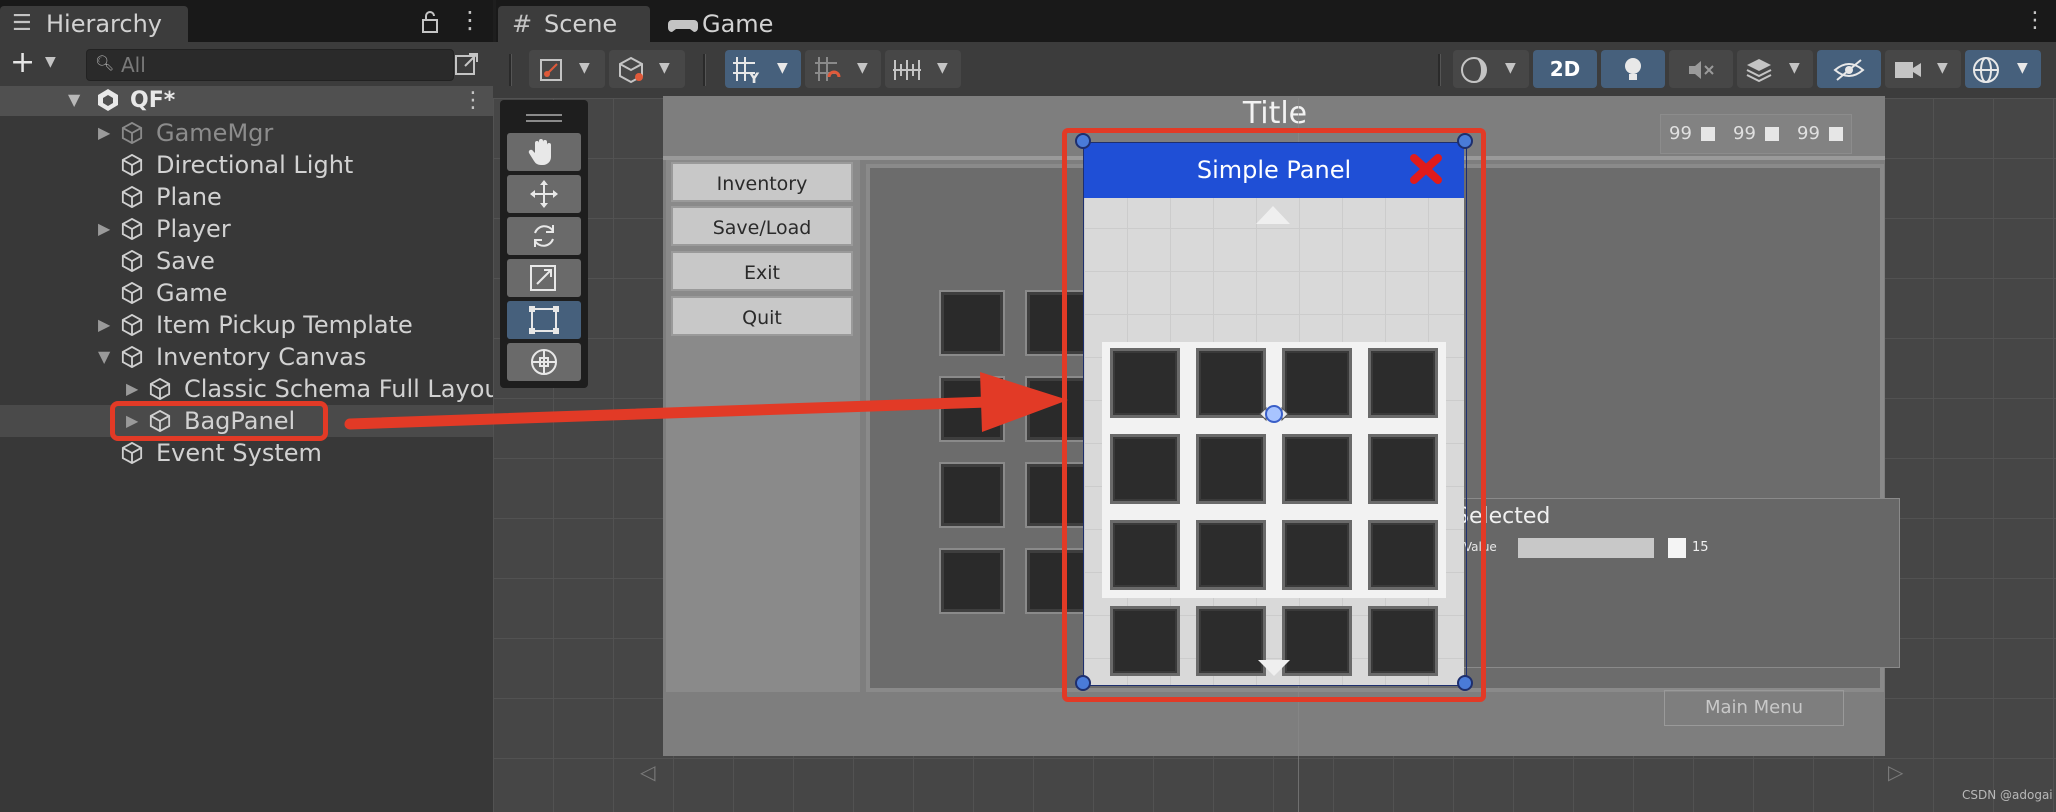 The height and width of the screenshot is (812, 2056). What do you see at coordinates (246, 261) in the screenshot?
I see `hierarchy-item: Save` at bounding box center [246, 261].